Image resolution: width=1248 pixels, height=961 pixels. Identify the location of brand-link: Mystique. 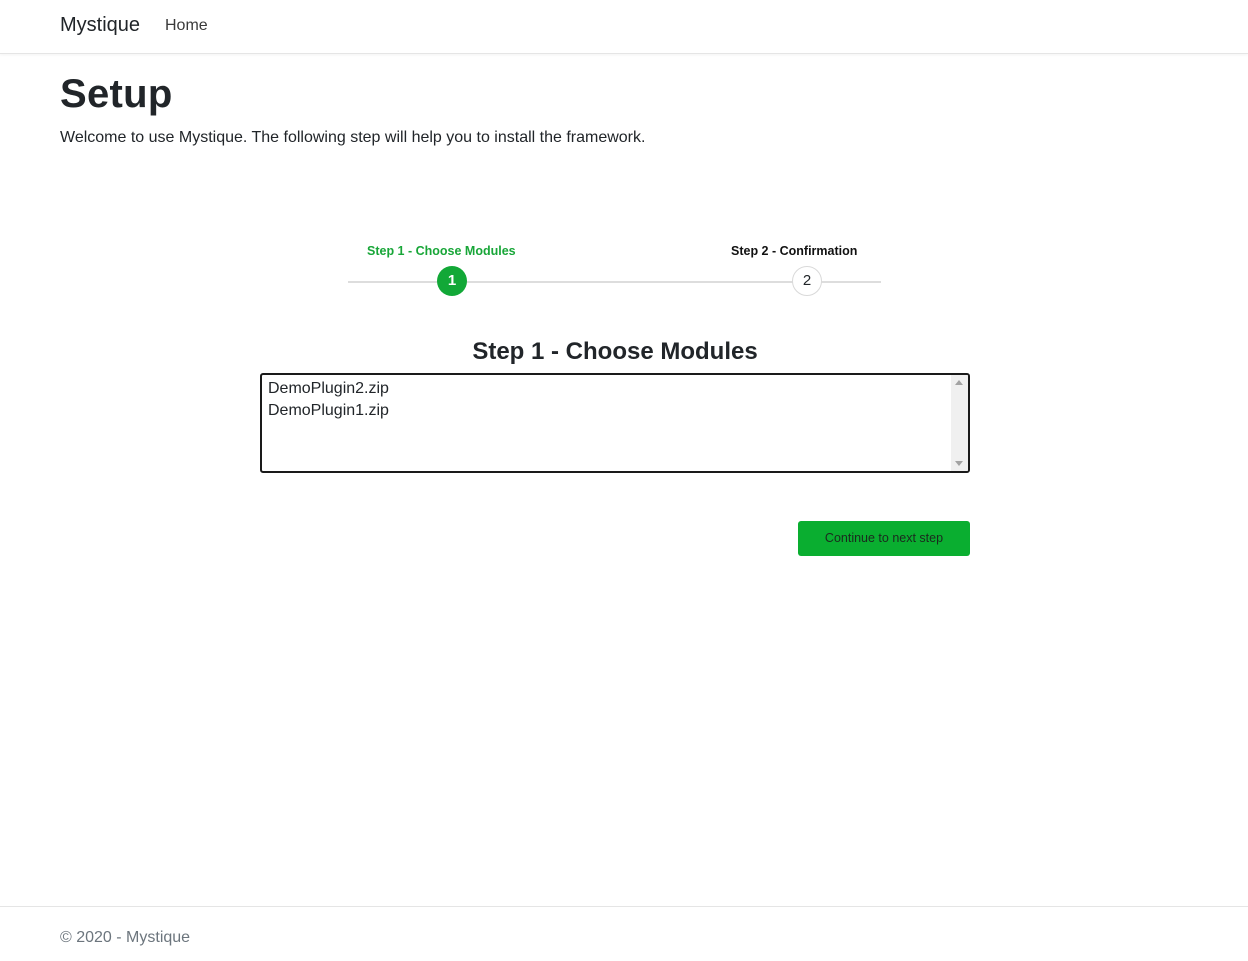
(100, 25).